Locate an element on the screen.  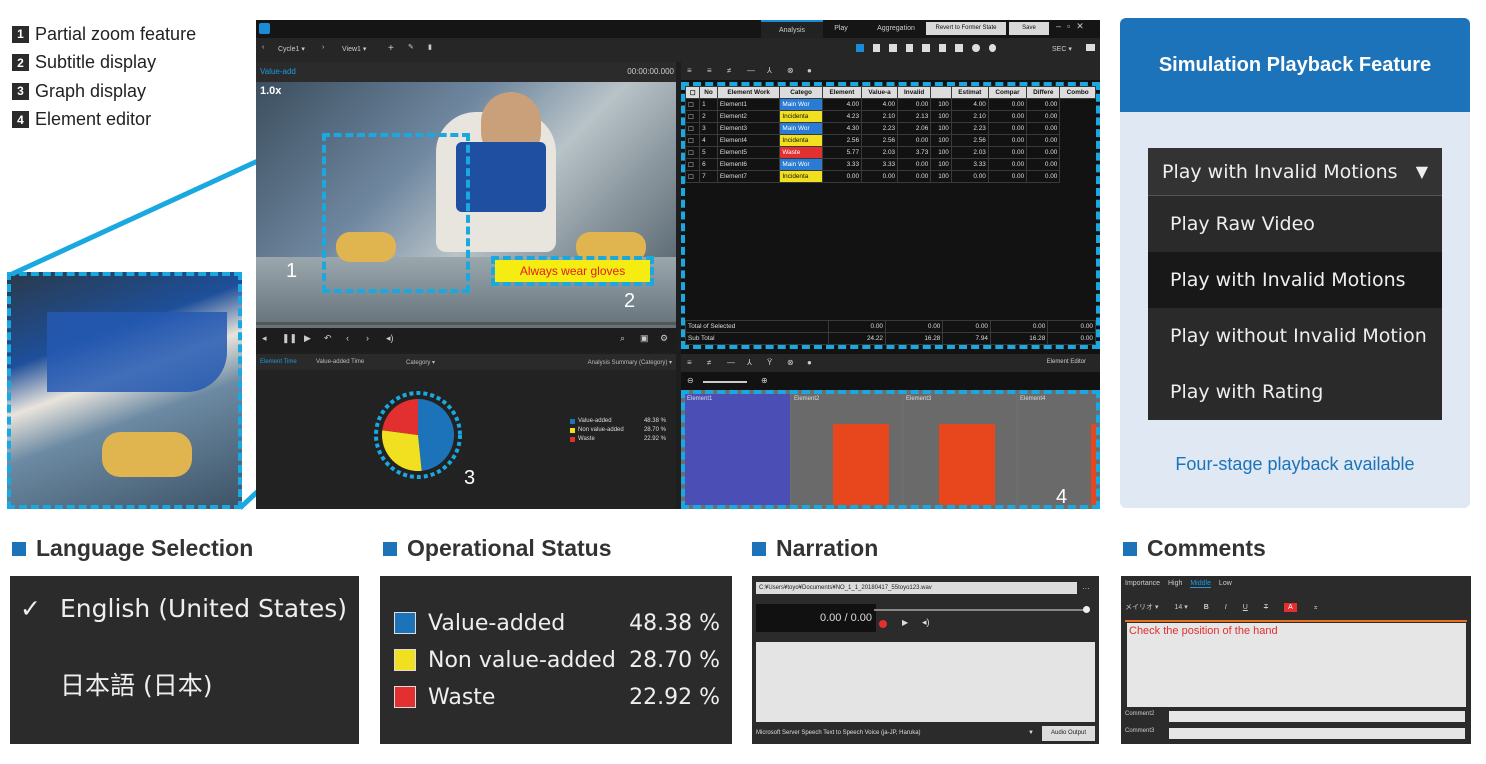
merge-icon: ⅄ is located at coordinates (769, 70).